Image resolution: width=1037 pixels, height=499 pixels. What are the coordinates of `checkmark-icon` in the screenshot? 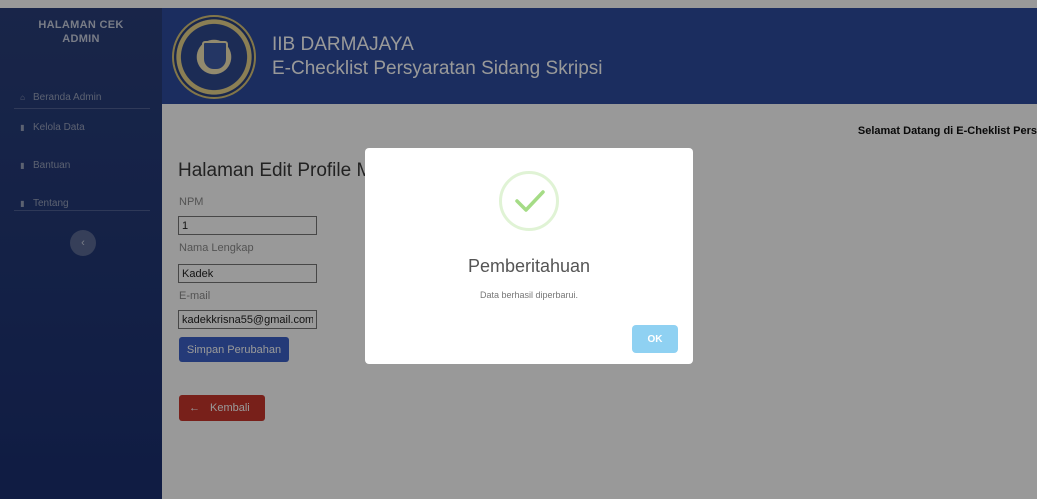 It's located at (530, 201).